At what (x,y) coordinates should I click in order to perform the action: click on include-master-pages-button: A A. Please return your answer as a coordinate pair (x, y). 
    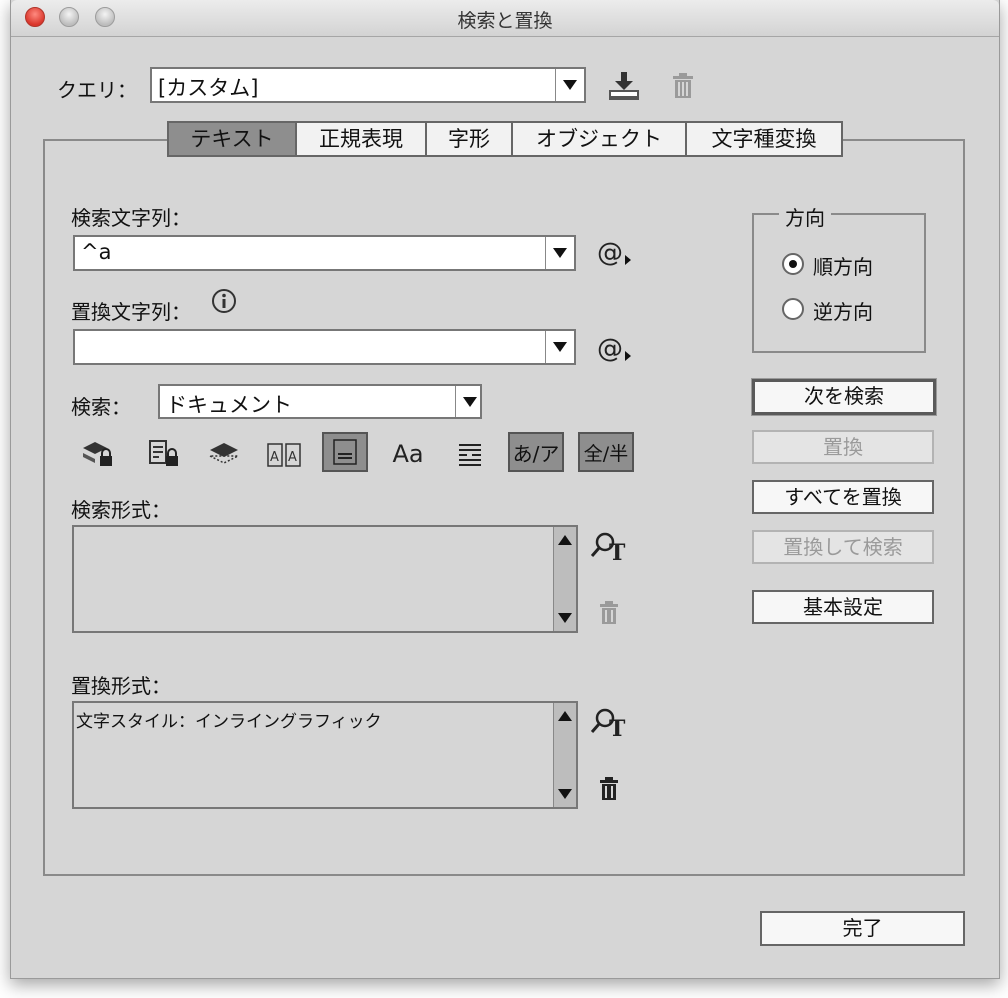
    Looking at the image, I should click on (284, 454).